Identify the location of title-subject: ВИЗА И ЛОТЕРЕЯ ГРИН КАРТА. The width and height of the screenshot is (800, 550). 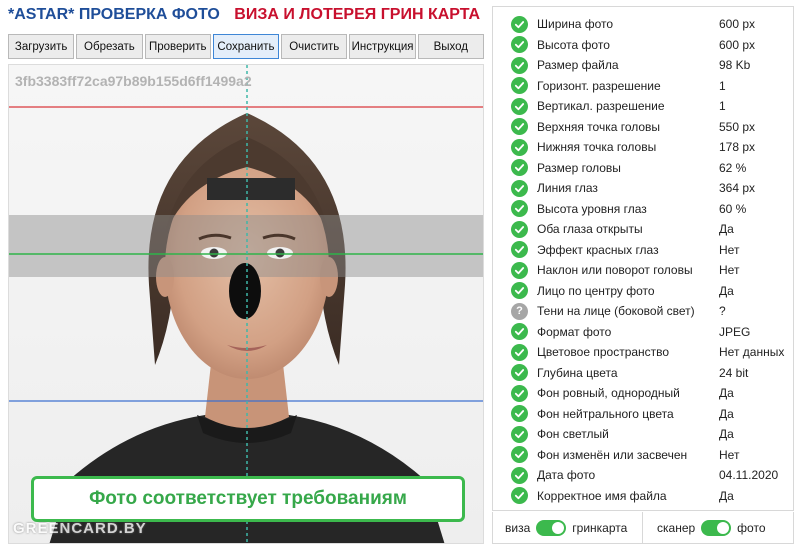
(357, 14).